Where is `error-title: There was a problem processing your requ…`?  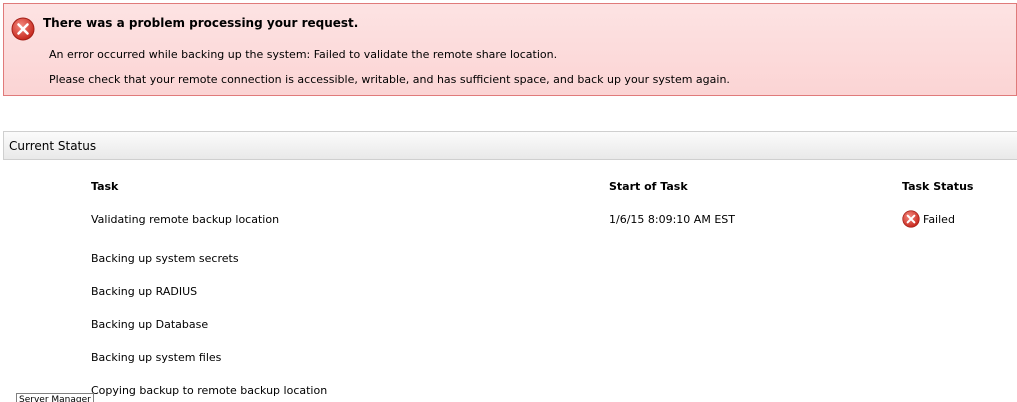
error-title: There was a problem processing your requ… is located at coordinates (201, 23).